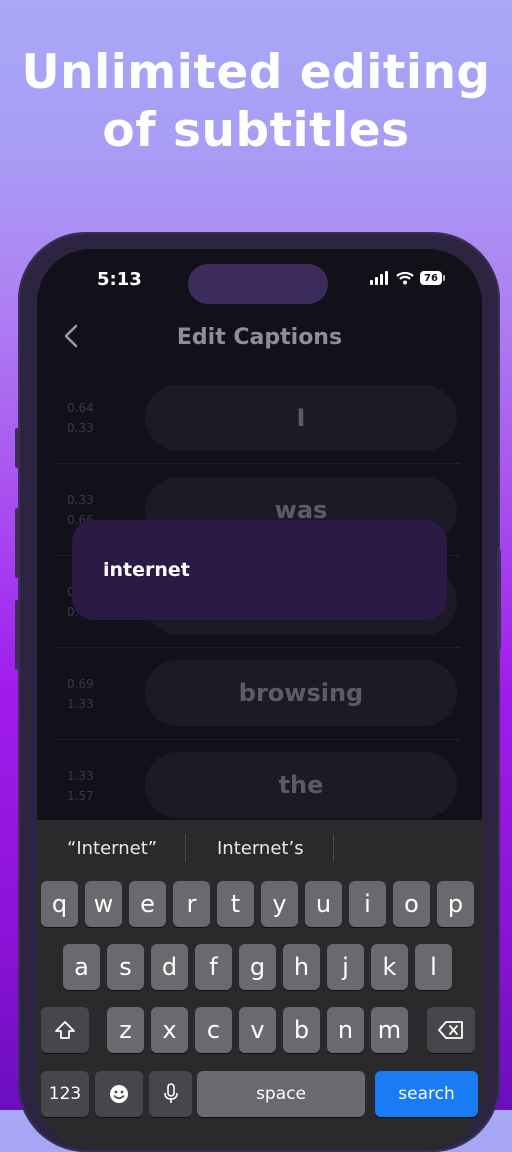 This screenshot has height=1152, width=512. What do you see at coordinates (379, 278) in the screenshot?
I see `signal-icon` at bounding box center [379, 278].